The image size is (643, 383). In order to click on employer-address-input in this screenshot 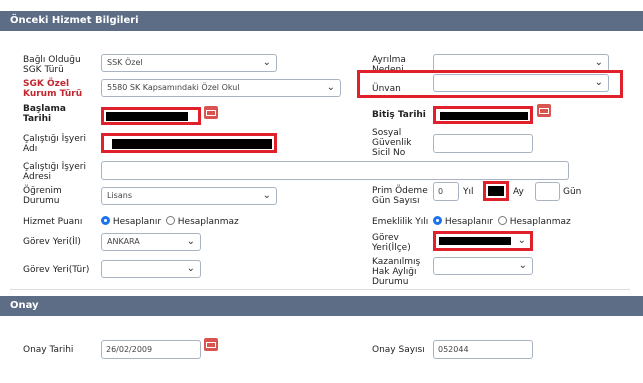, I will do `click(335, 170)`.